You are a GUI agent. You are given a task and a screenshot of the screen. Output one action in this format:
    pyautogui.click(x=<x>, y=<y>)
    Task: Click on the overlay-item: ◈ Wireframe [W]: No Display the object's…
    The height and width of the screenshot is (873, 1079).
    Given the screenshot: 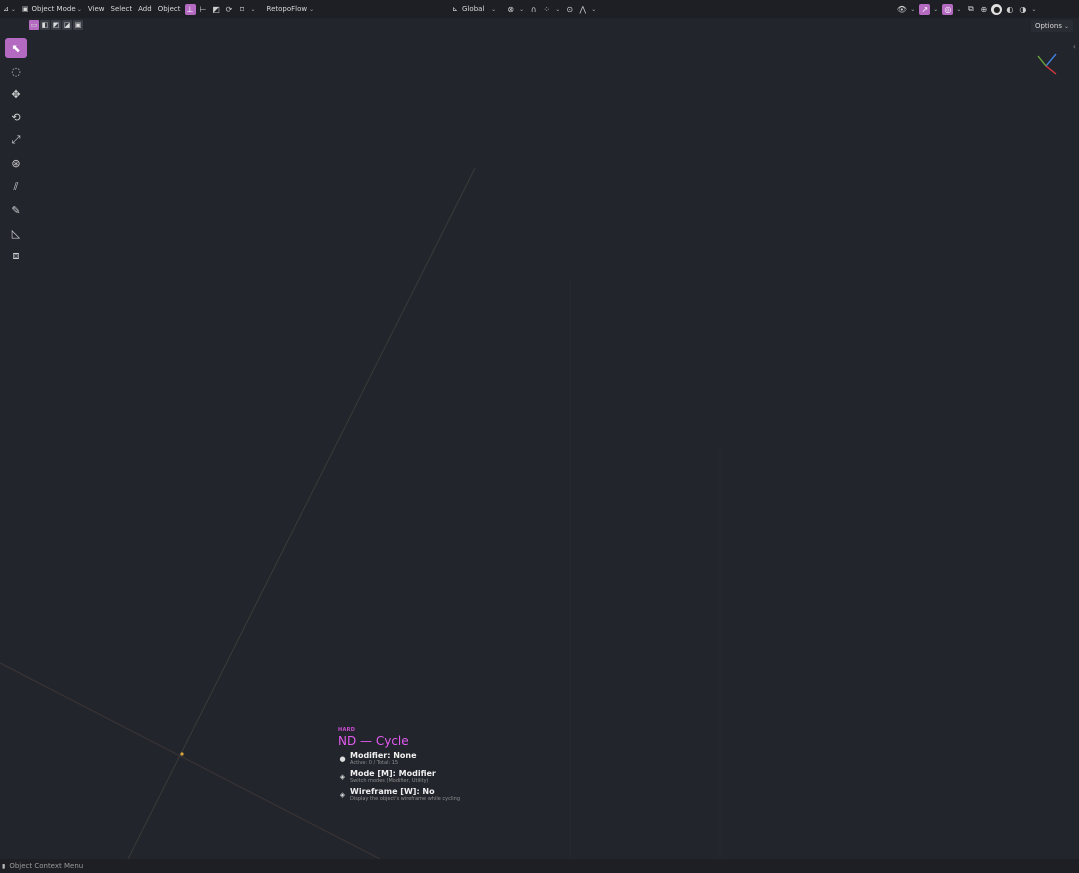 What is the action you would take?
    pyautogui.click(x=438, y=794)
    